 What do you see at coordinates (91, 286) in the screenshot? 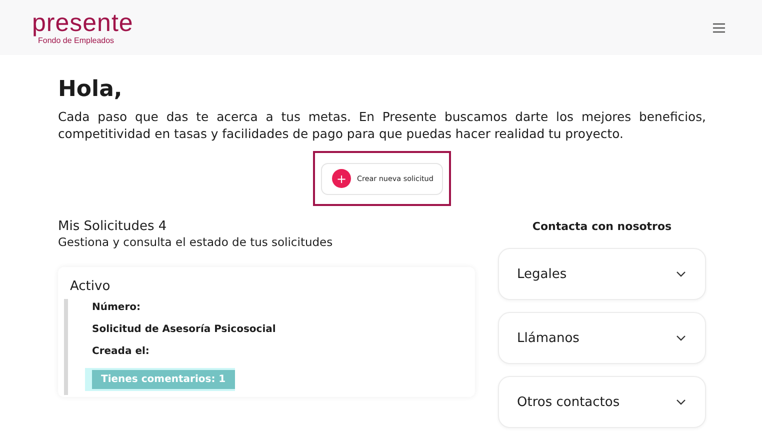
I see `status-label: Activo` at bounding box center [91, 286].